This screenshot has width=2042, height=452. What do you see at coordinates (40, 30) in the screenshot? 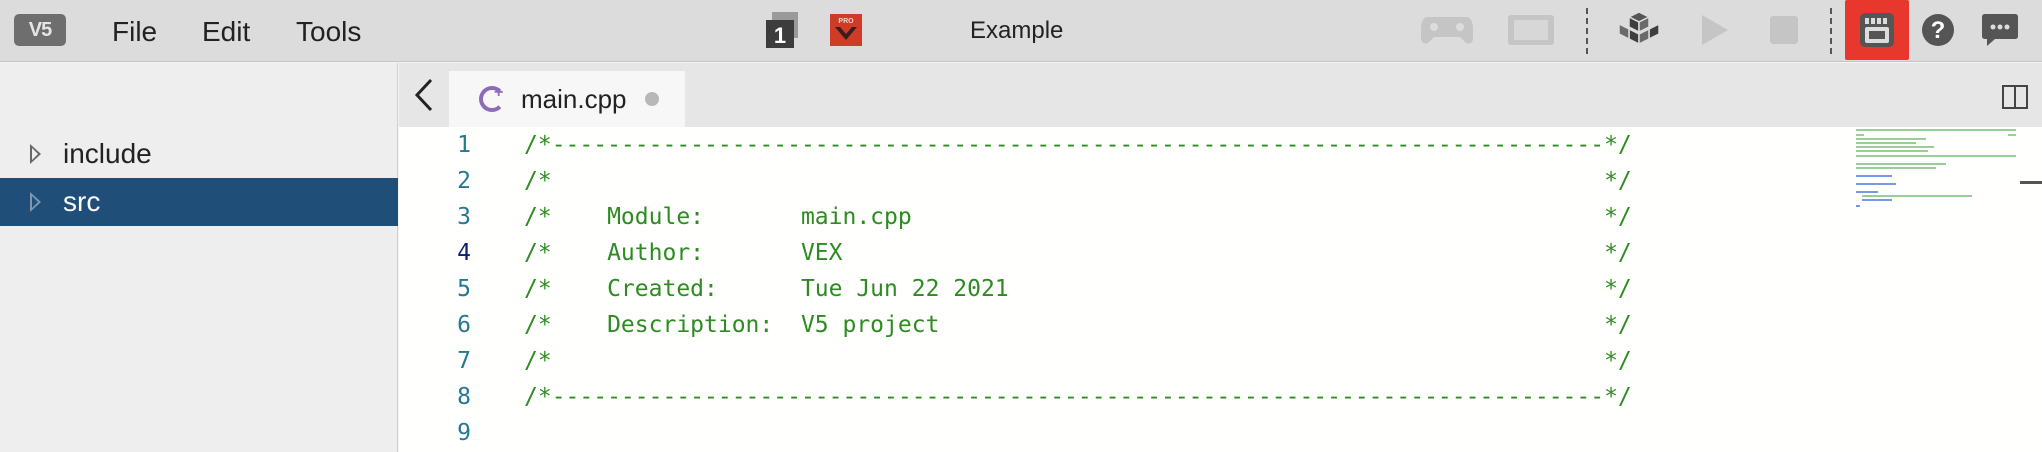
I see `vex-logo: V5` at bounding box center [40, 30].